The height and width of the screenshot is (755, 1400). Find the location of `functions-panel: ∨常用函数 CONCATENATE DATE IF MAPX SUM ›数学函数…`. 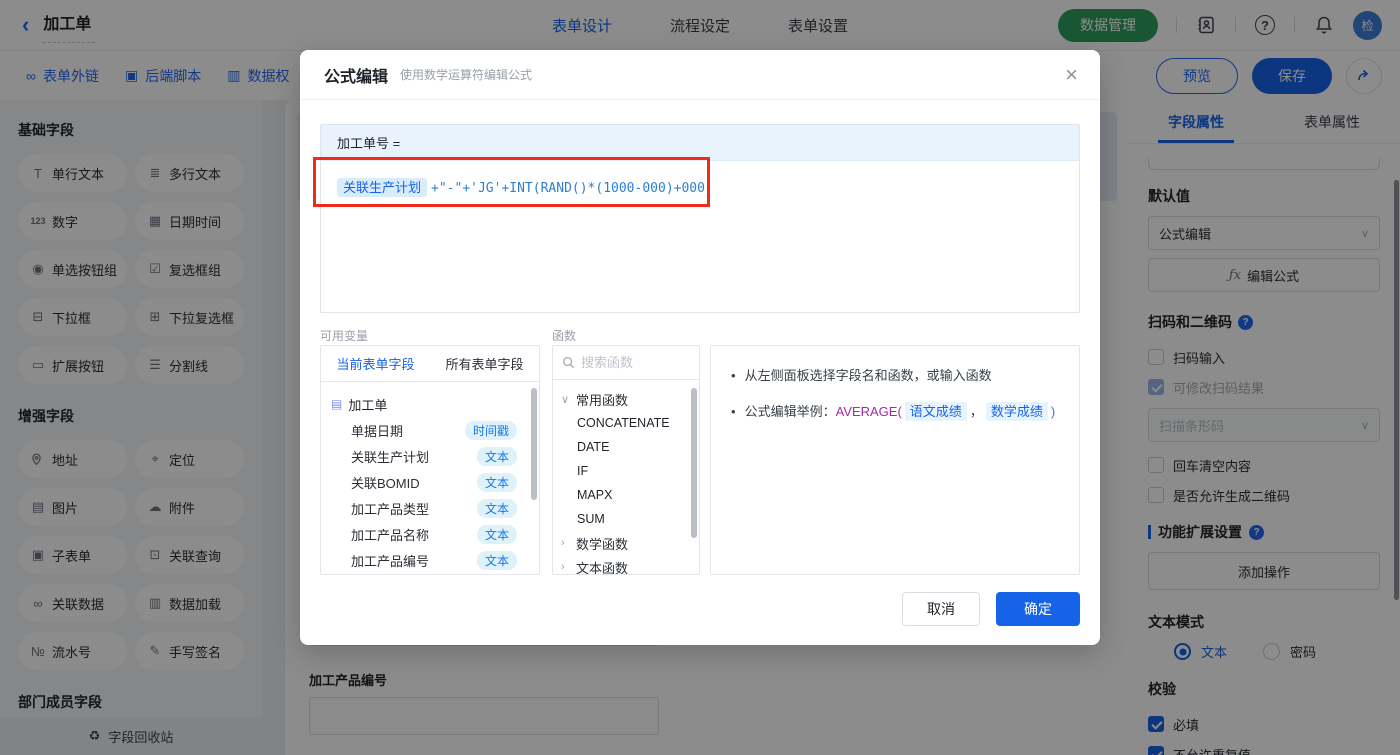

functions-panel: ∨常用函数 CONCATENATE DATE IF MAPX SUM ›数学函数… is located at coordinates (626, 460).